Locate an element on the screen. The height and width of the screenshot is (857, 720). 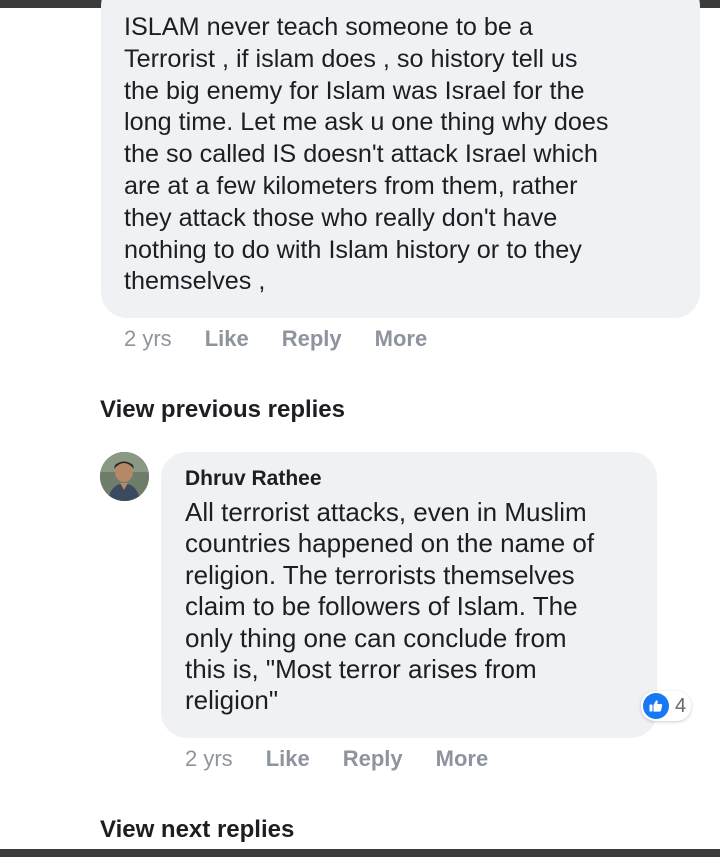
comment-timestamp: 2 yrs is located at coordinates (148, 338).